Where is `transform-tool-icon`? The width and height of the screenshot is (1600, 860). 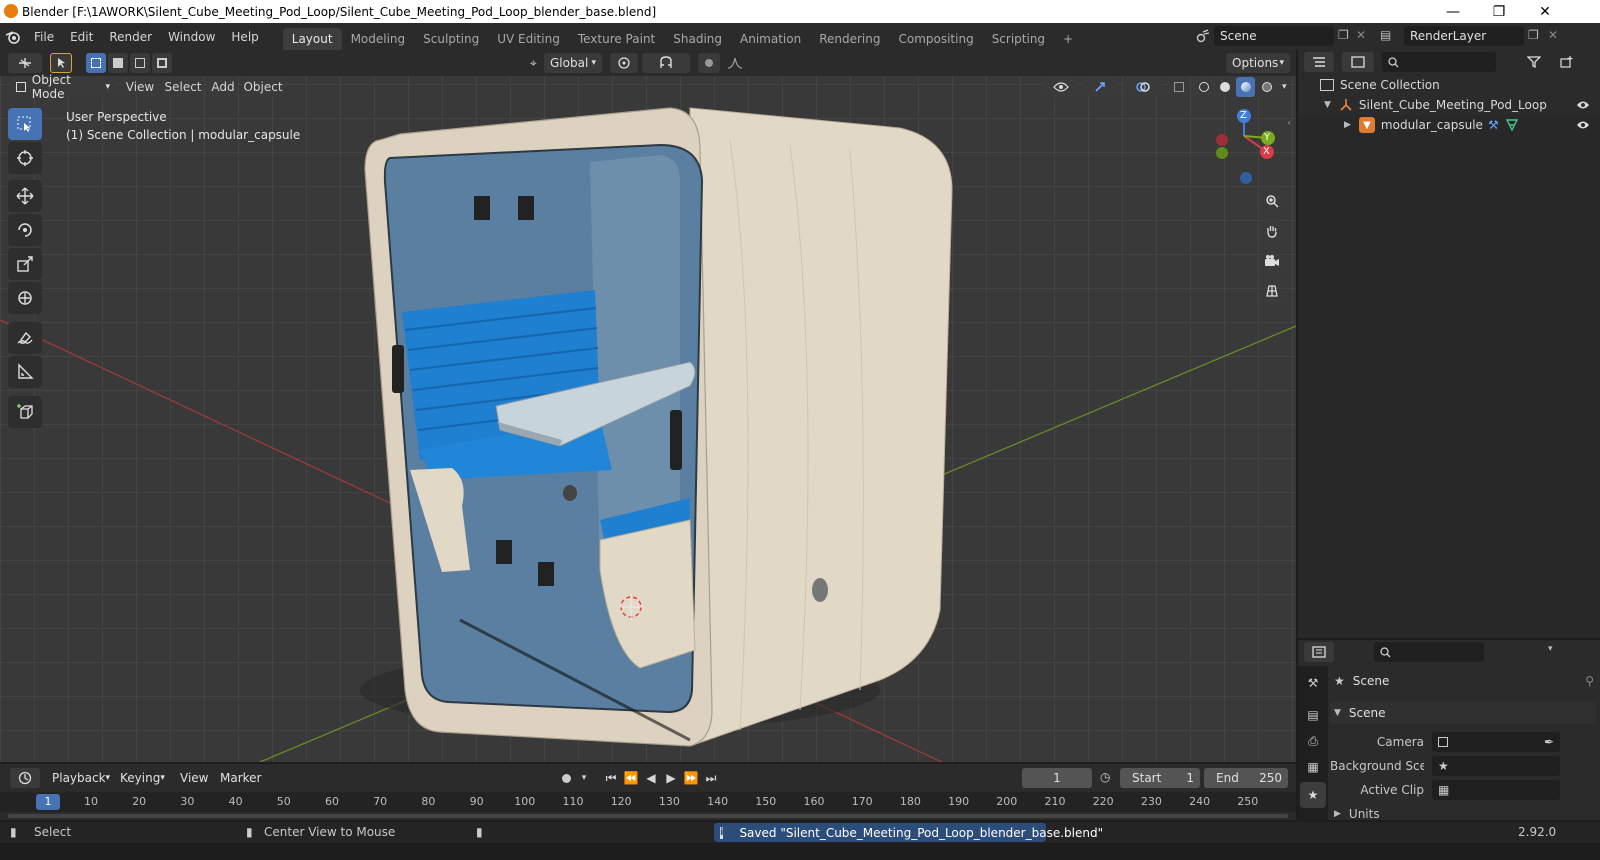
transform-tool-icon is located at coordinates (25, 298).